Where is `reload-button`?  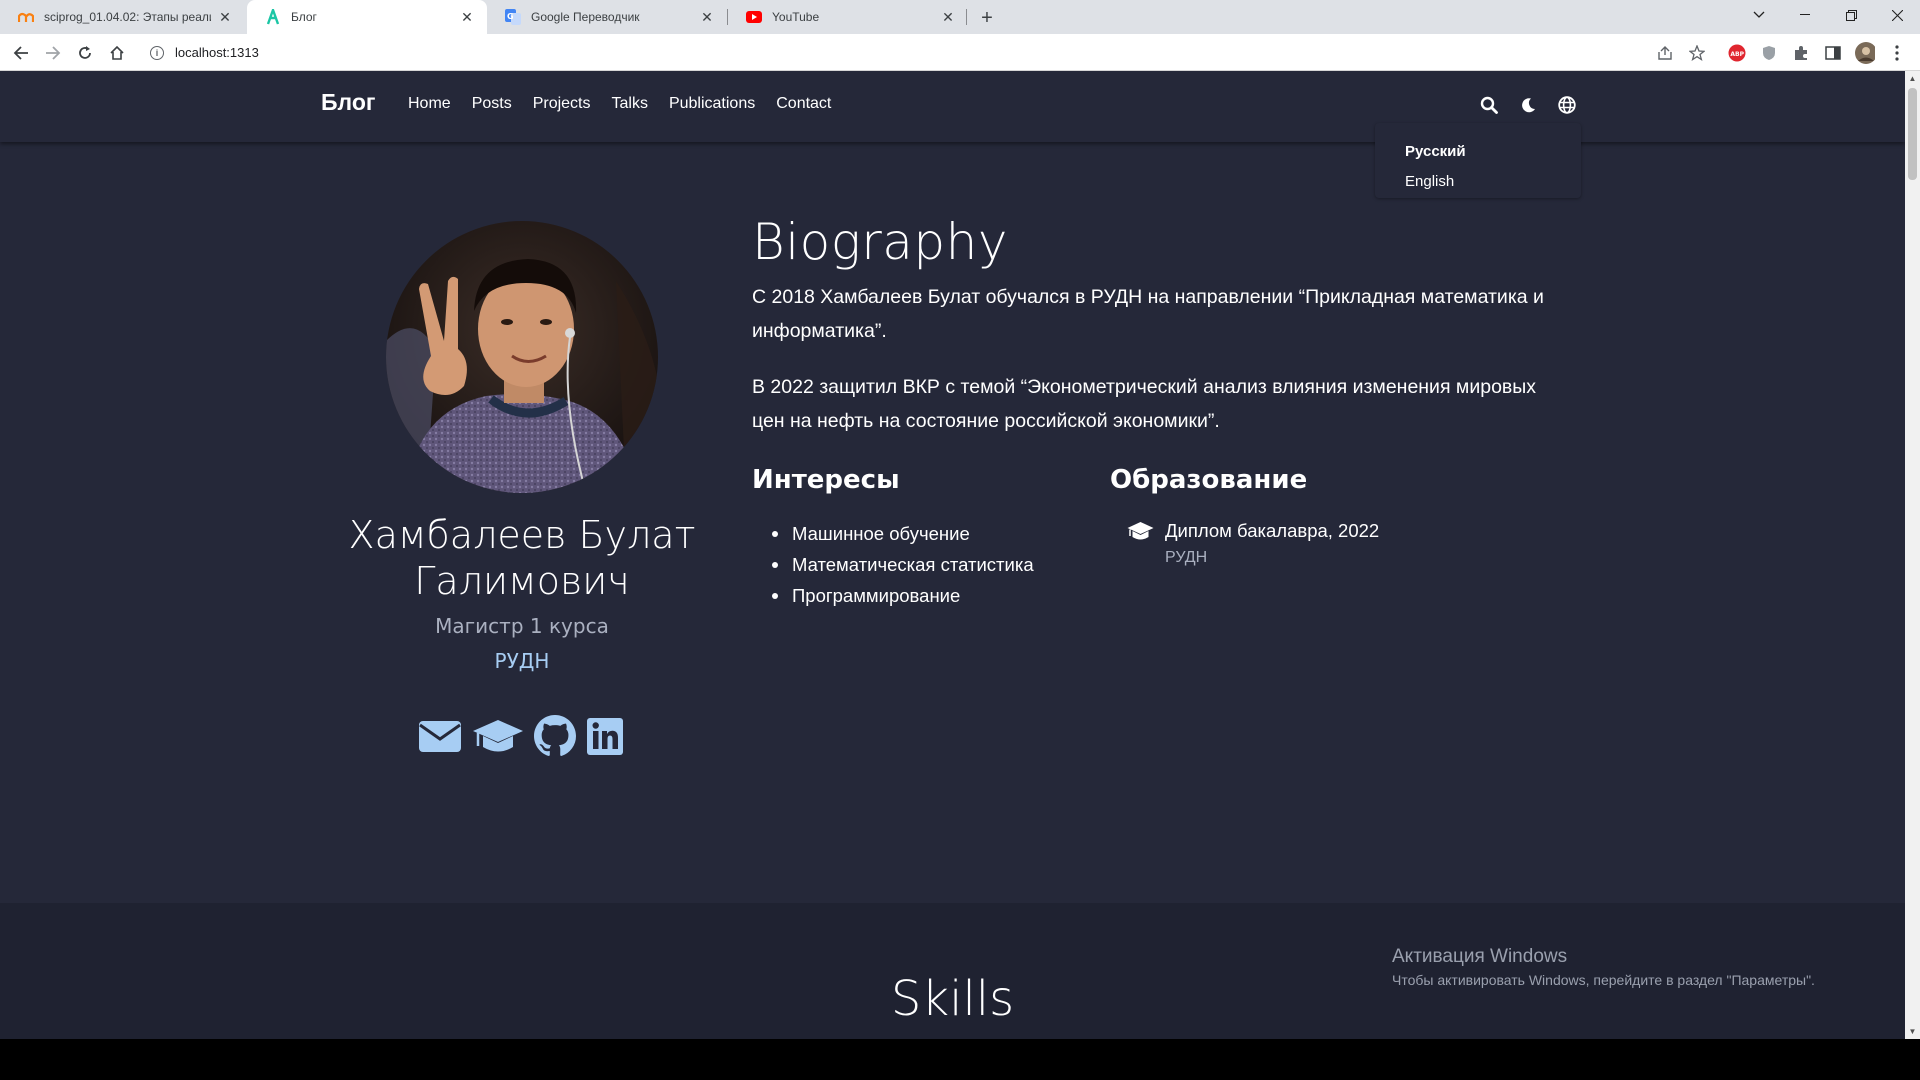
reload-button is located at coordinates (85, 53).